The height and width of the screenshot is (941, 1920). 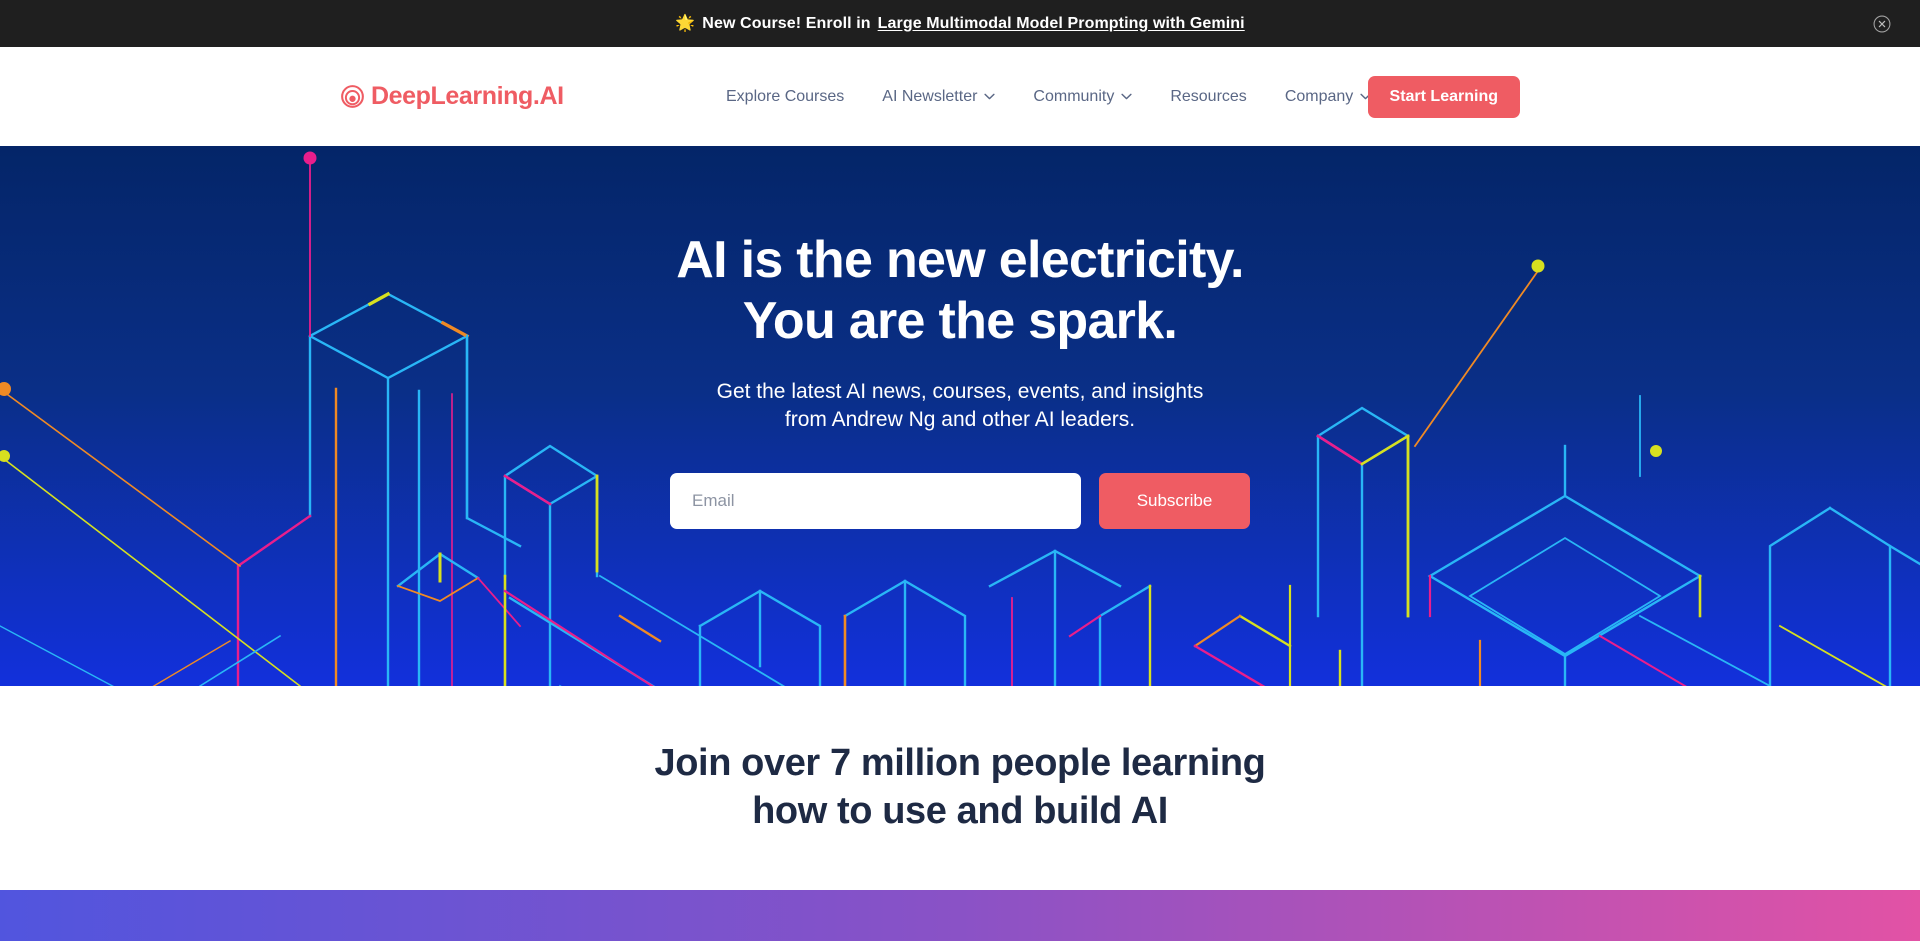 What do you see at coordinates (960, 763) in the screenshot?
I see `stats-heading-line1: Join over 7 million people learning` at bounding box center [960, 763].